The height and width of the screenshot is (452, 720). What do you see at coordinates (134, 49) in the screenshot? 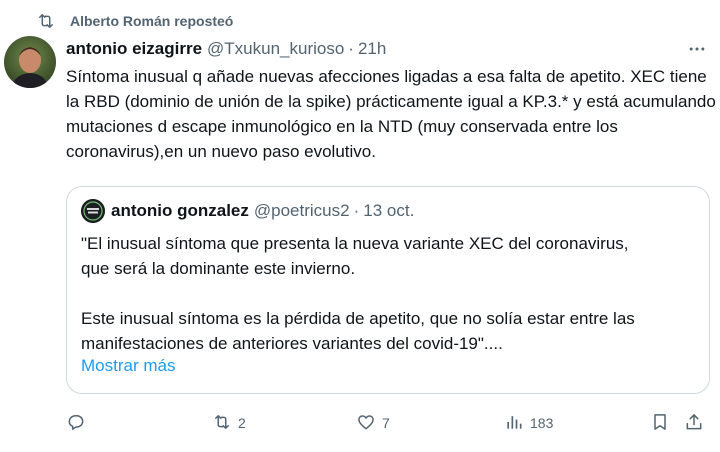
I see `author-name: antonio eizagirre` at bounding box center [134, 49].